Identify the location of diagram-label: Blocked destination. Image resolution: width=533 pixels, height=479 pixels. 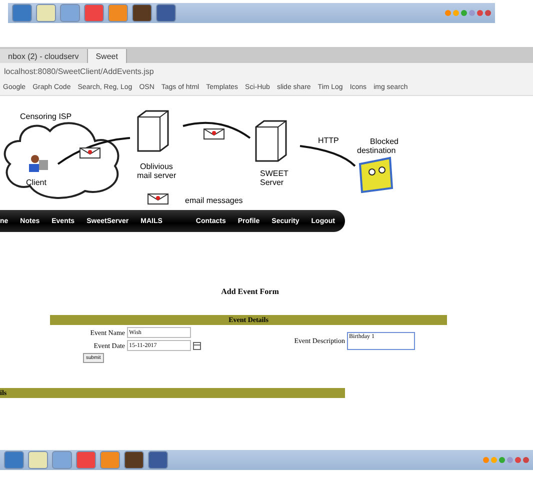
(377, 146).